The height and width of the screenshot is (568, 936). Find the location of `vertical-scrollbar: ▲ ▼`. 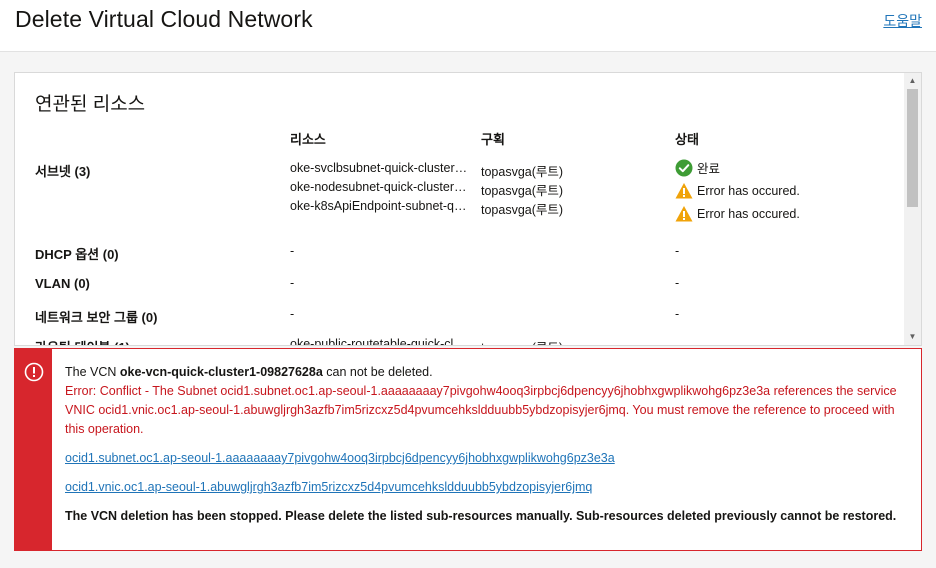

vertical-scrollbar: ▲ ▼ is located at coordinates (912, 209).